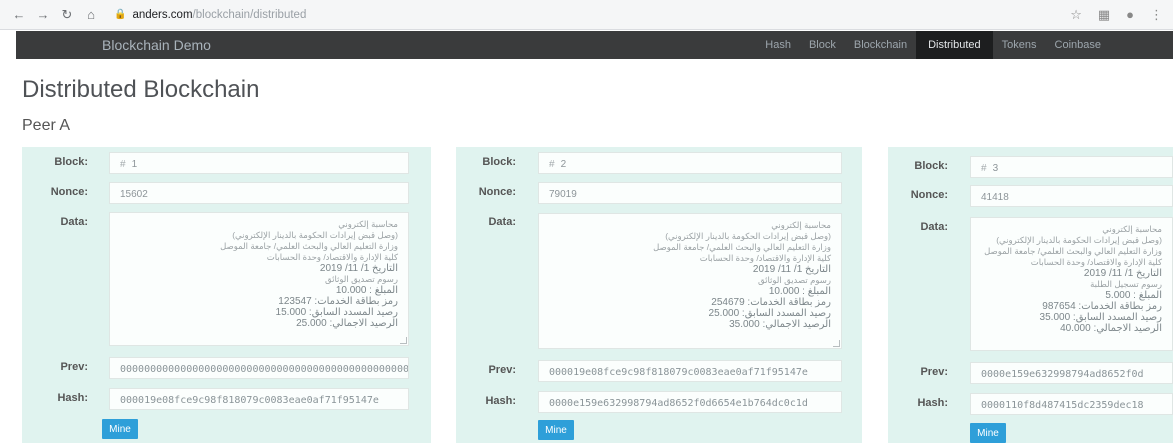 The image size is (1173, 444). Describe the element at coordinates (592, 15) in the screenshot. I see `address-bar: 🔒 anders.com /blockchain/distributed` at that location.